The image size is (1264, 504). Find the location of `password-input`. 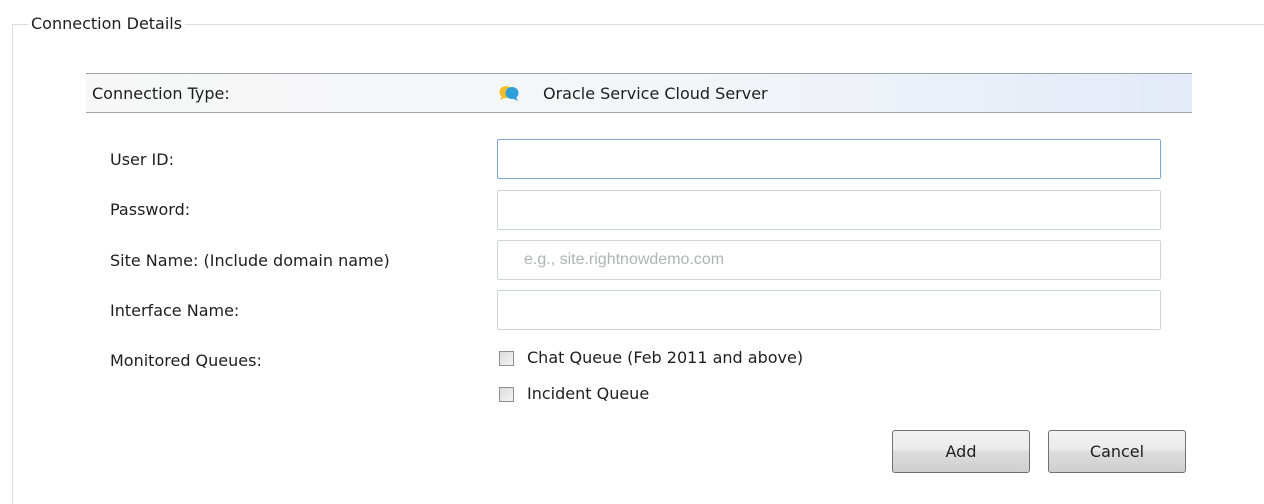

password-input is located at coordinates (829, 210).